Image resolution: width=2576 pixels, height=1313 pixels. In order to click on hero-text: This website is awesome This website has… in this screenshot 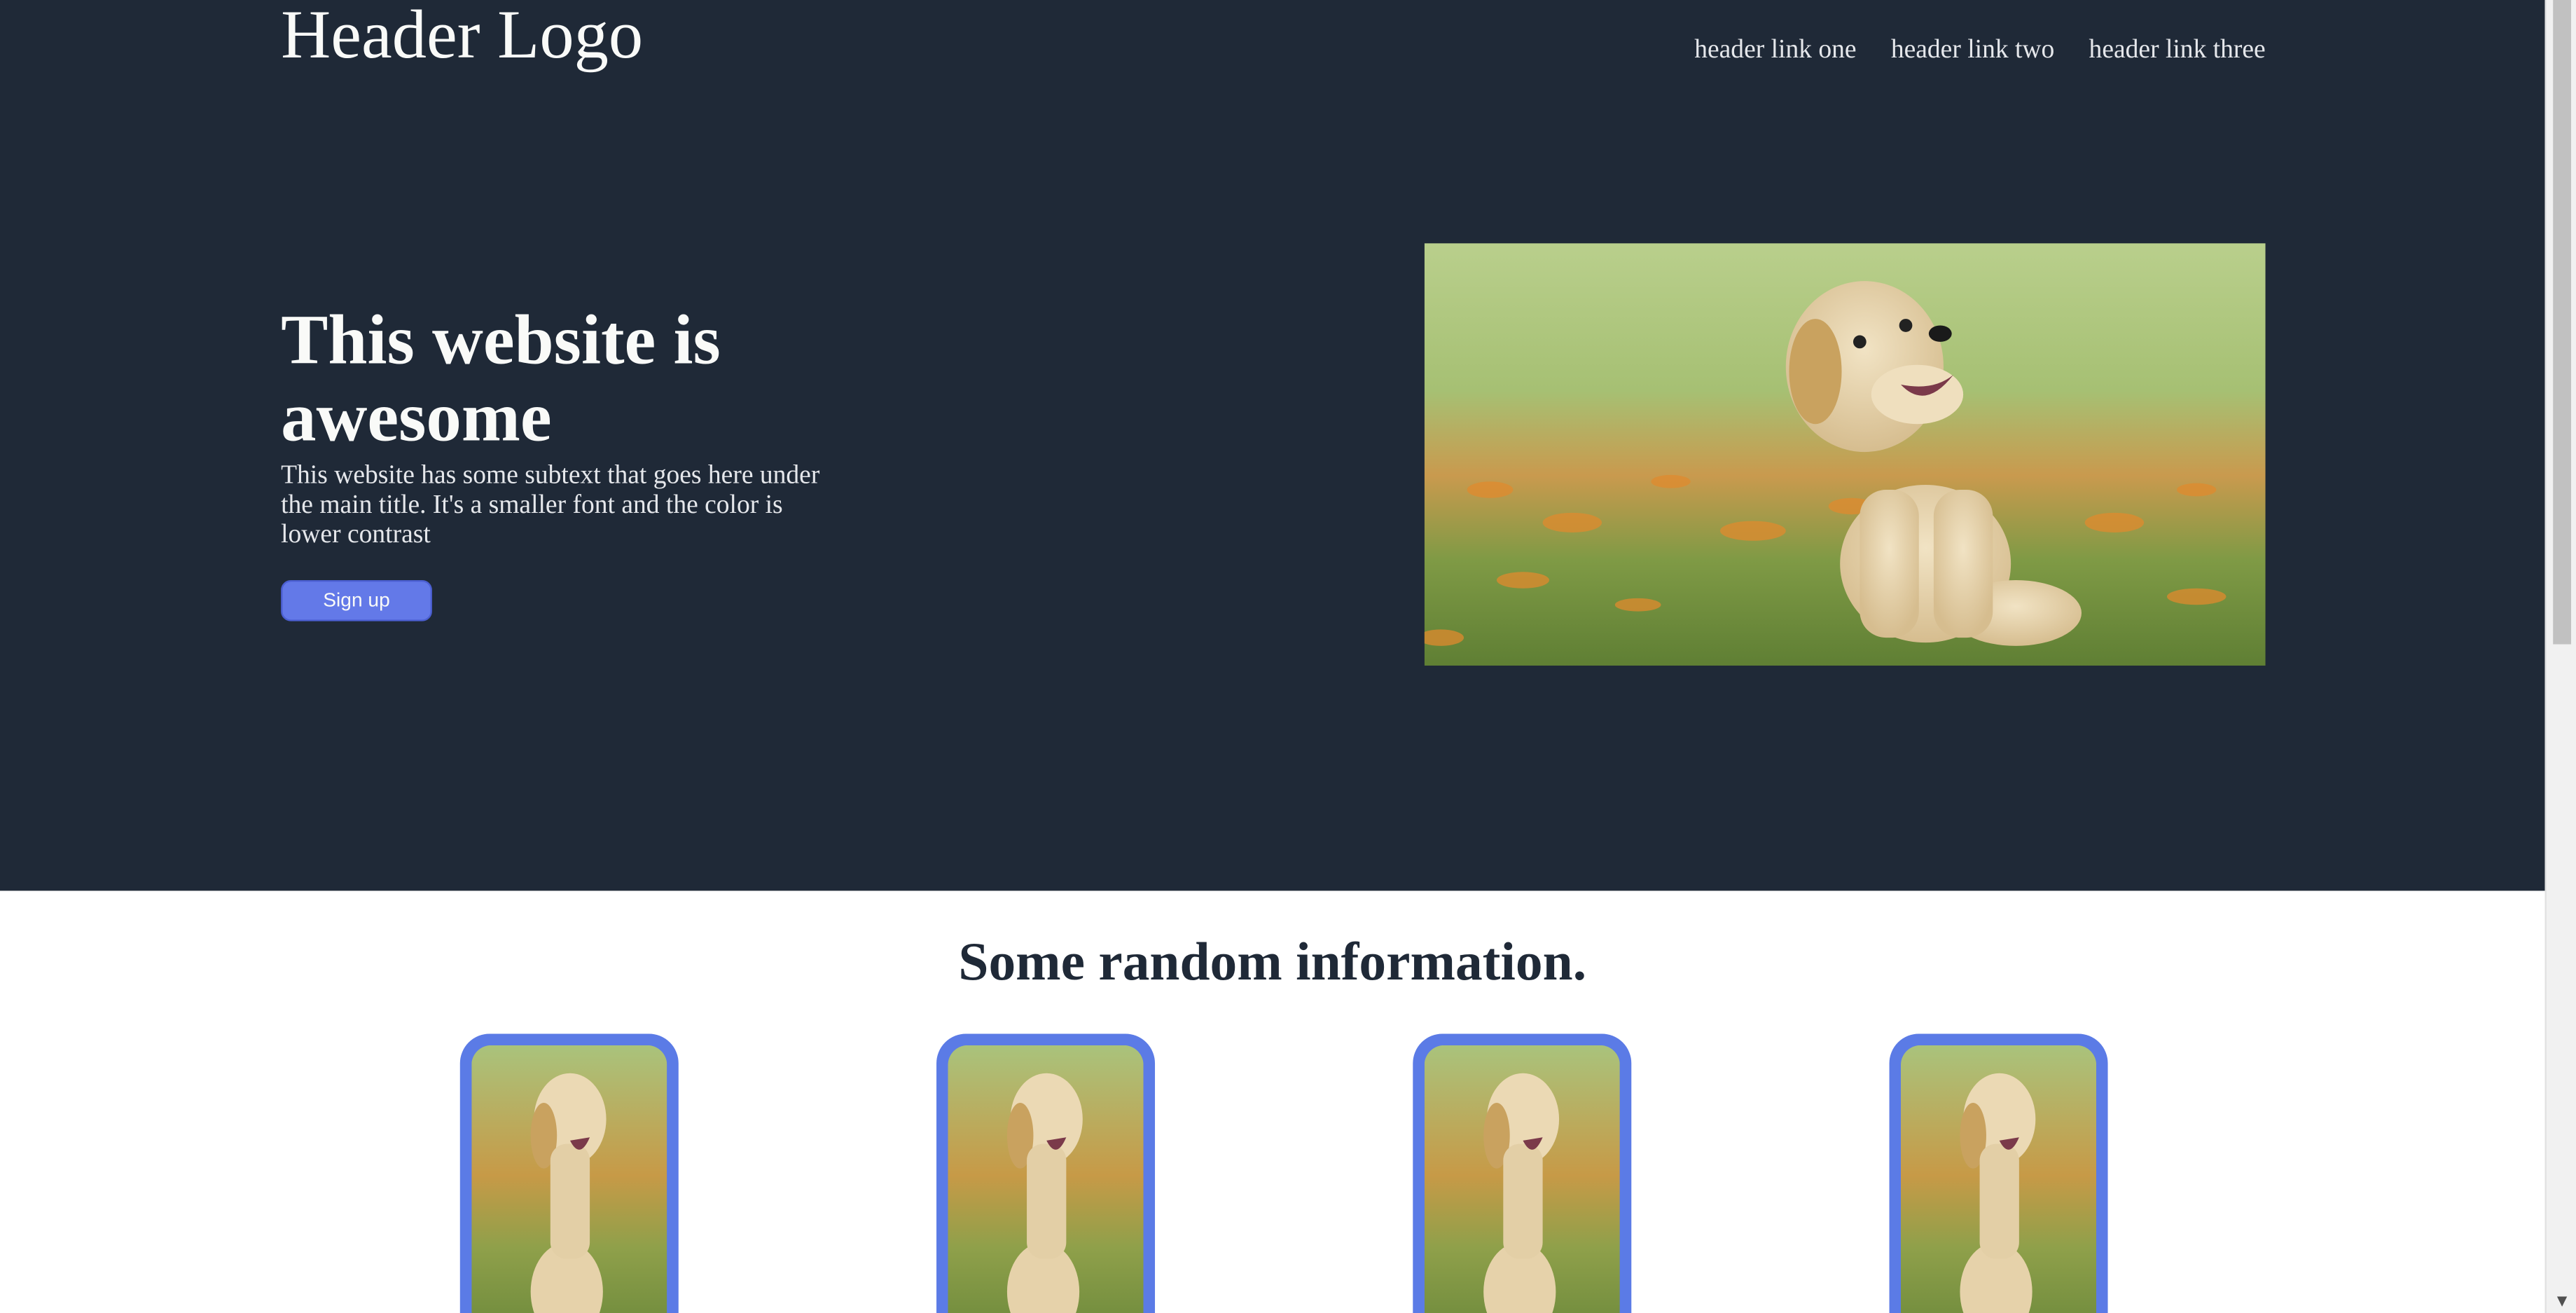, I will do `click(564, 427)`.